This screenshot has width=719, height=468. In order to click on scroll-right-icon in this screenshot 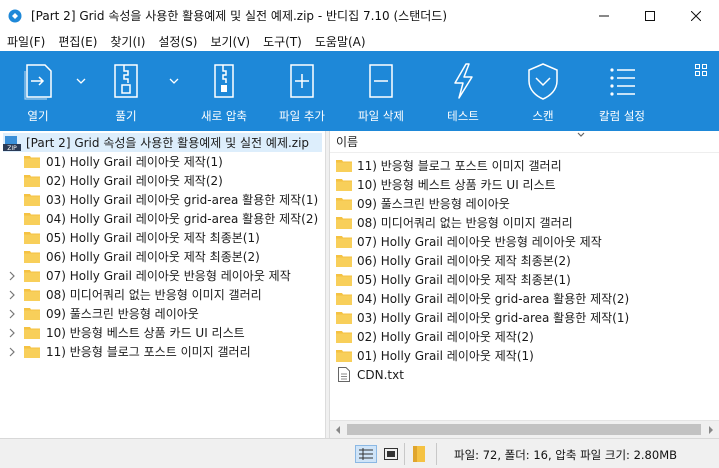, I will do `click(711, 430)`.